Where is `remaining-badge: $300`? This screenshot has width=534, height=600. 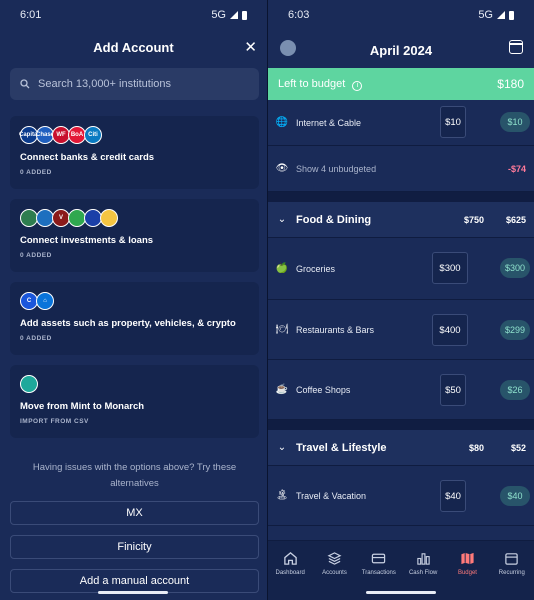
remaining-badge: $300 is located at coordinates (514, 268).